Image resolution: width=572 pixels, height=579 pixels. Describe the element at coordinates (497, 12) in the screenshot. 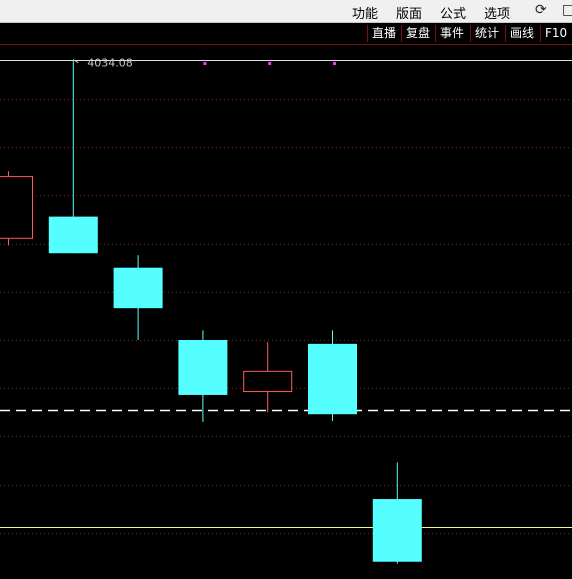

I see `menu-options: 选项` at that location.